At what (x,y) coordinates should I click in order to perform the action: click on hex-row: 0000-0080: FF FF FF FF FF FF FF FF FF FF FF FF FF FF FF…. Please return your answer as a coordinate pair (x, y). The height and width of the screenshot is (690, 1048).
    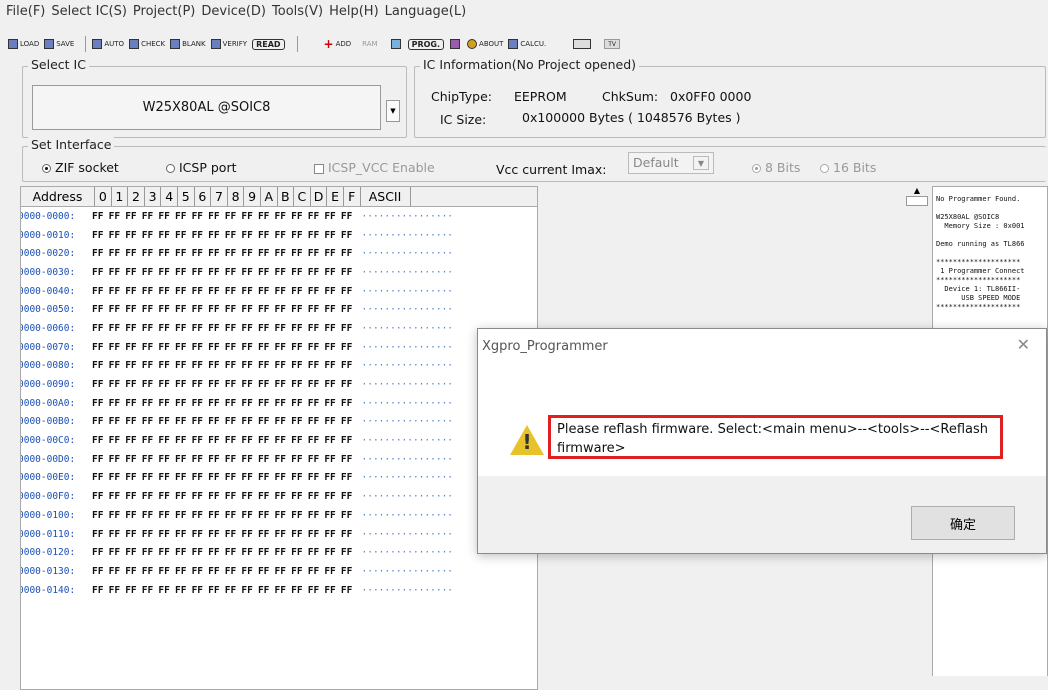
    Looking at the image, I should click on (279, 366).